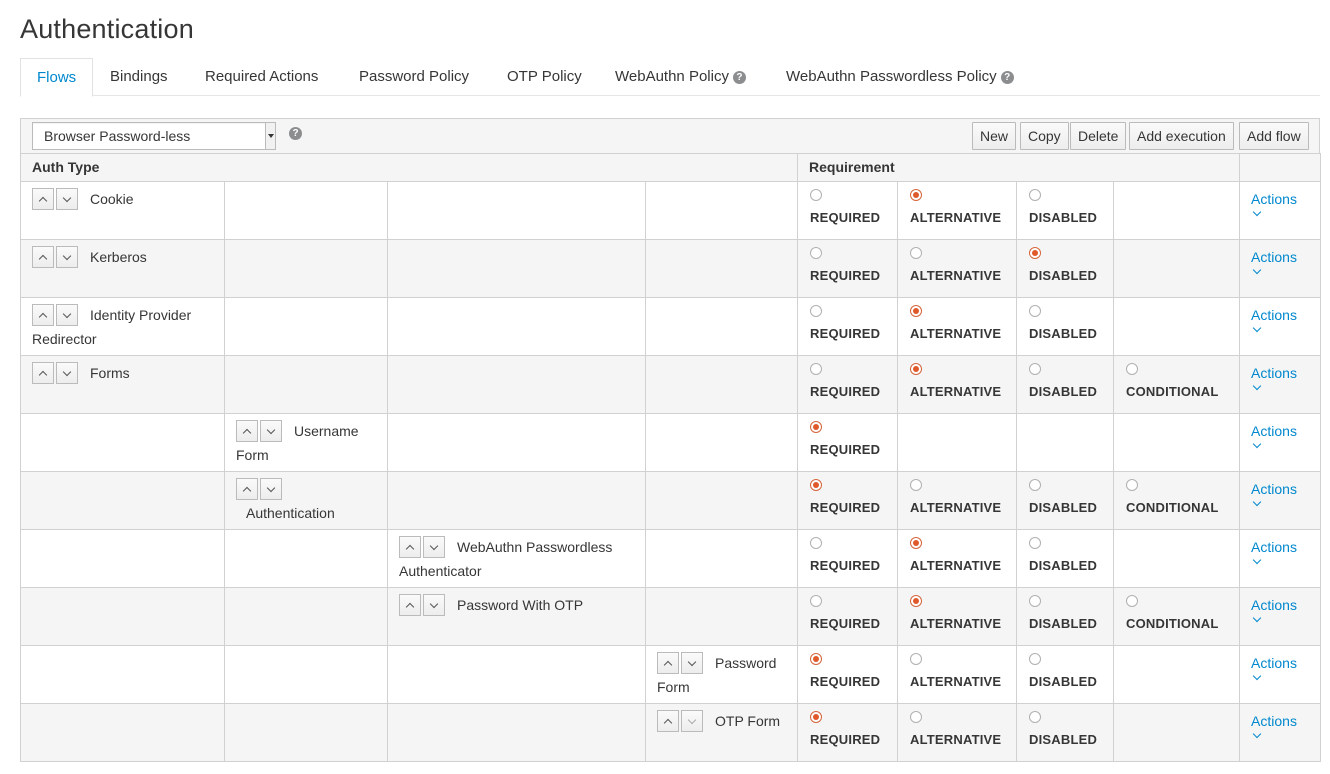 The image size is (1330, 774). I want to click on tab-required-actions: Required Actions, so click(261, 77).